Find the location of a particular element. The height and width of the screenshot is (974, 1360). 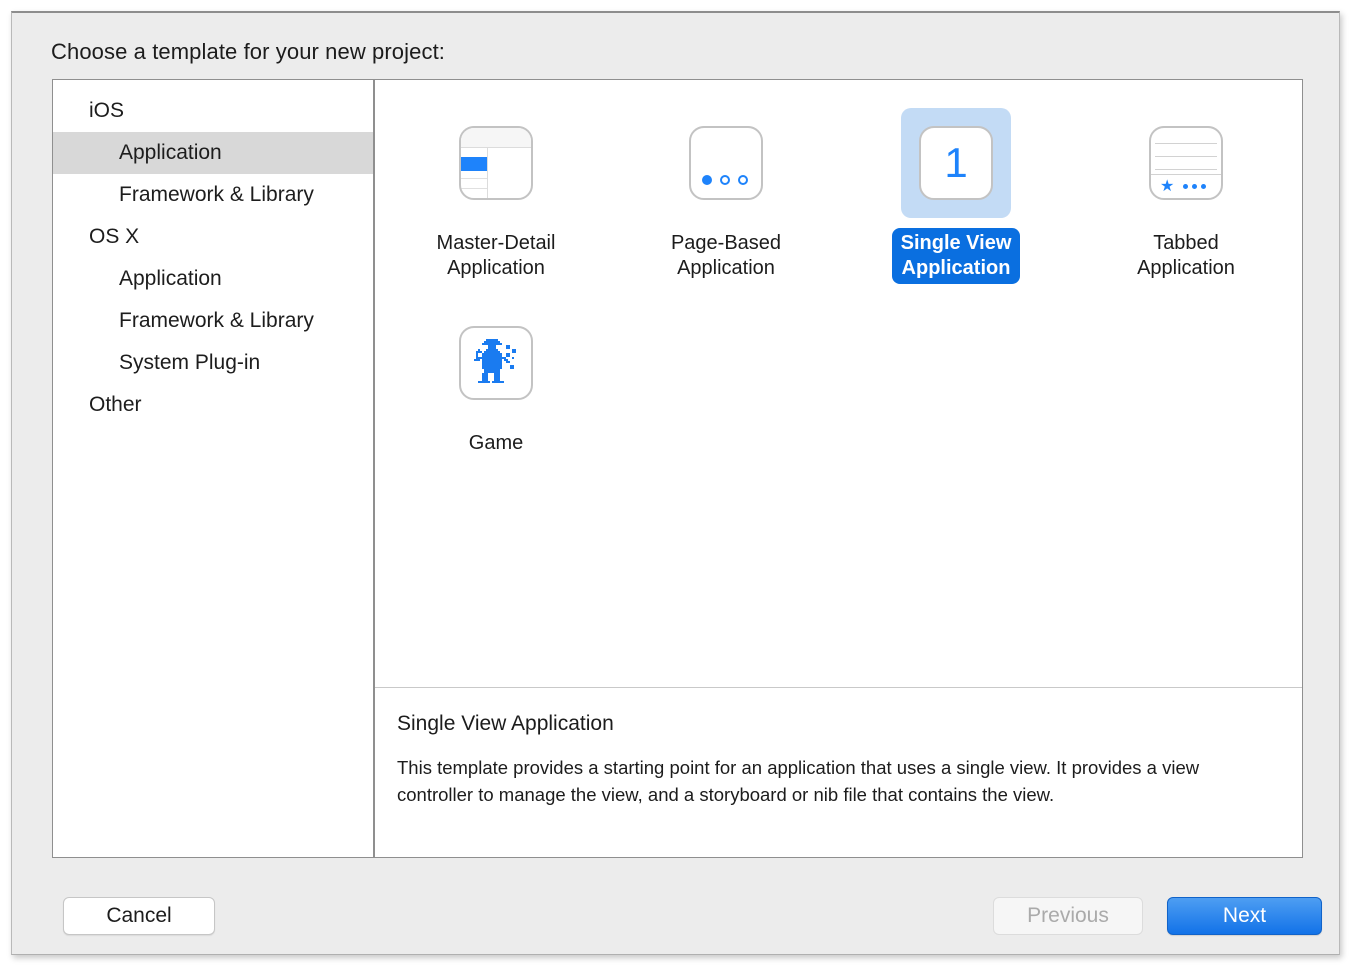

single-view-icon: 1 is located at coordinates (956, 163).